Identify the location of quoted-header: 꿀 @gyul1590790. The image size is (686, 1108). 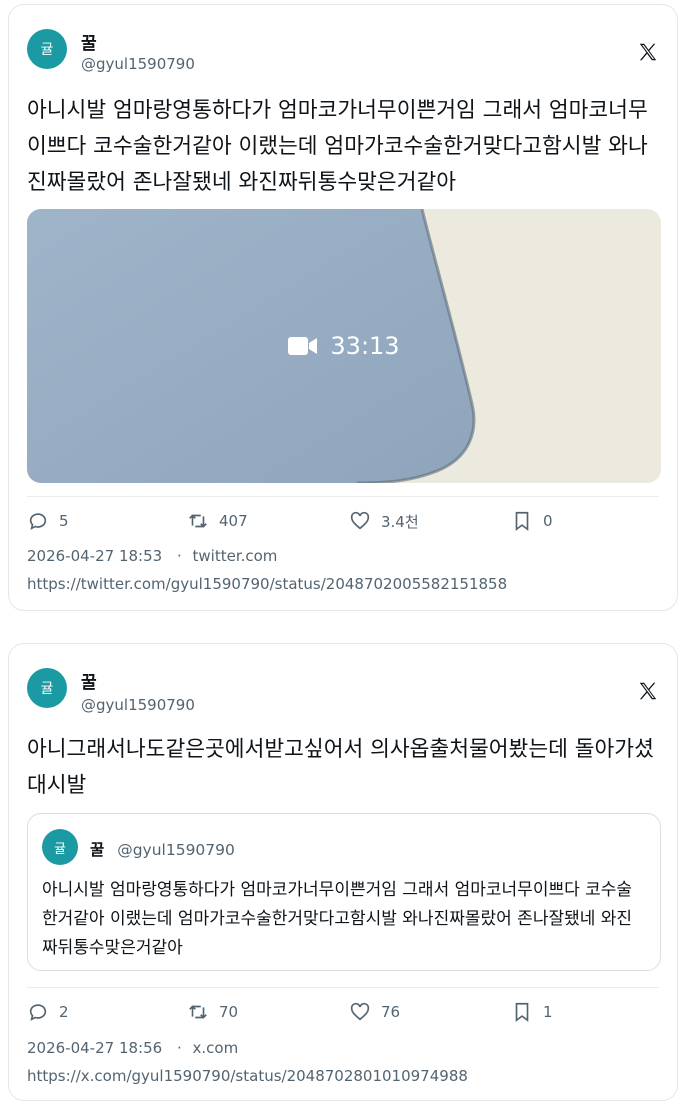
(162, 849).